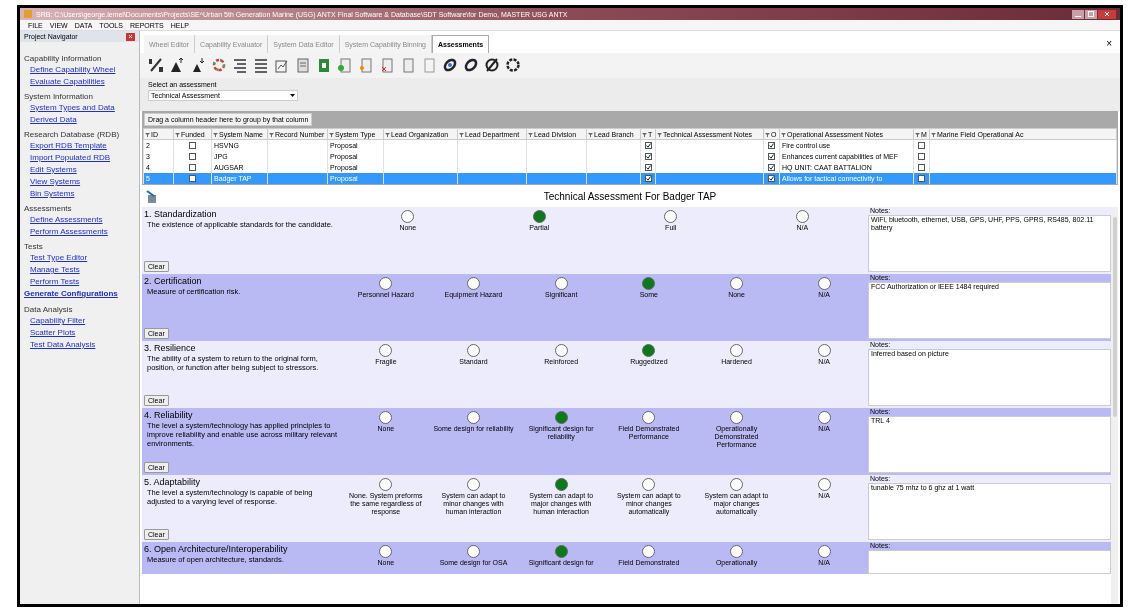  Describe the element at coordinates (513, 65) in the screenshot. I see `circle-icon` at that location.